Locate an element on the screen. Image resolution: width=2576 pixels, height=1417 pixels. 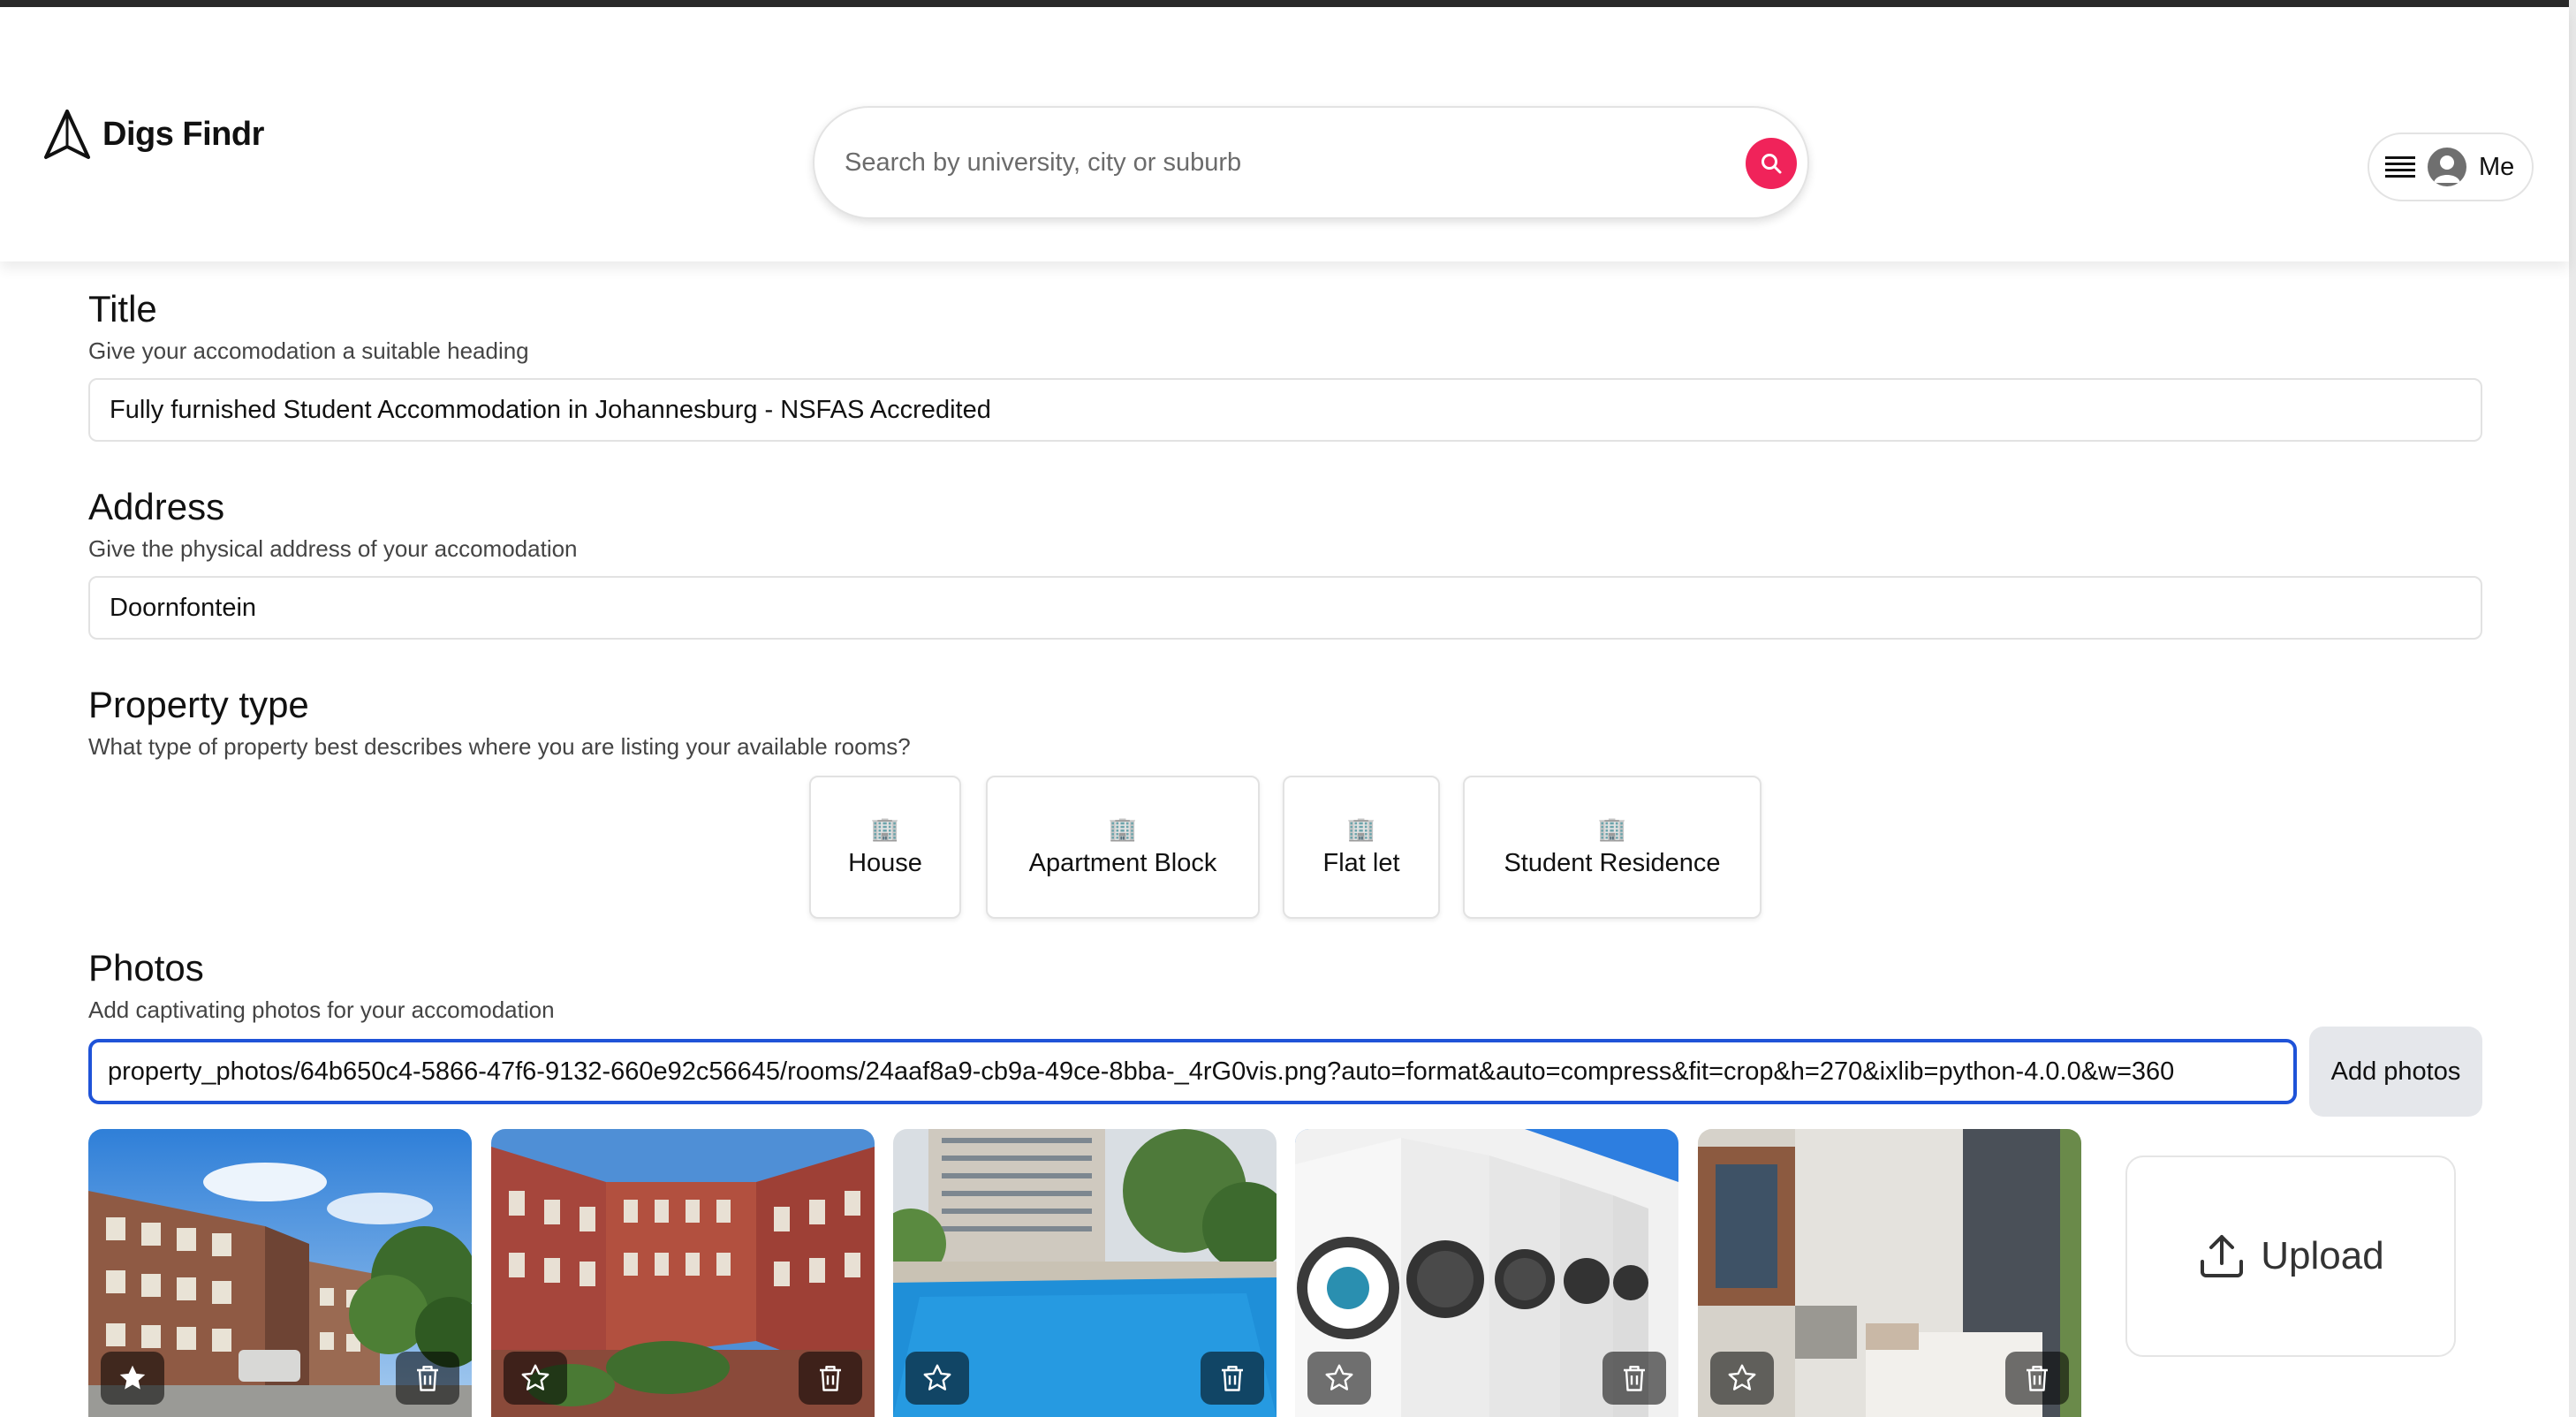
user-menu-button: Me is located at coordinates (2451, 167).